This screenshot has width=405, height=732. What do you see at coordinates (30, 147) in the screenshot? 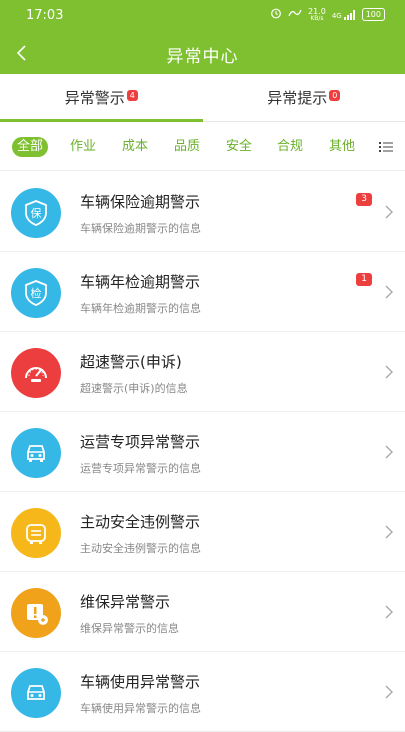
I see `filter-all: 全部` at bounding box center [30, 147].